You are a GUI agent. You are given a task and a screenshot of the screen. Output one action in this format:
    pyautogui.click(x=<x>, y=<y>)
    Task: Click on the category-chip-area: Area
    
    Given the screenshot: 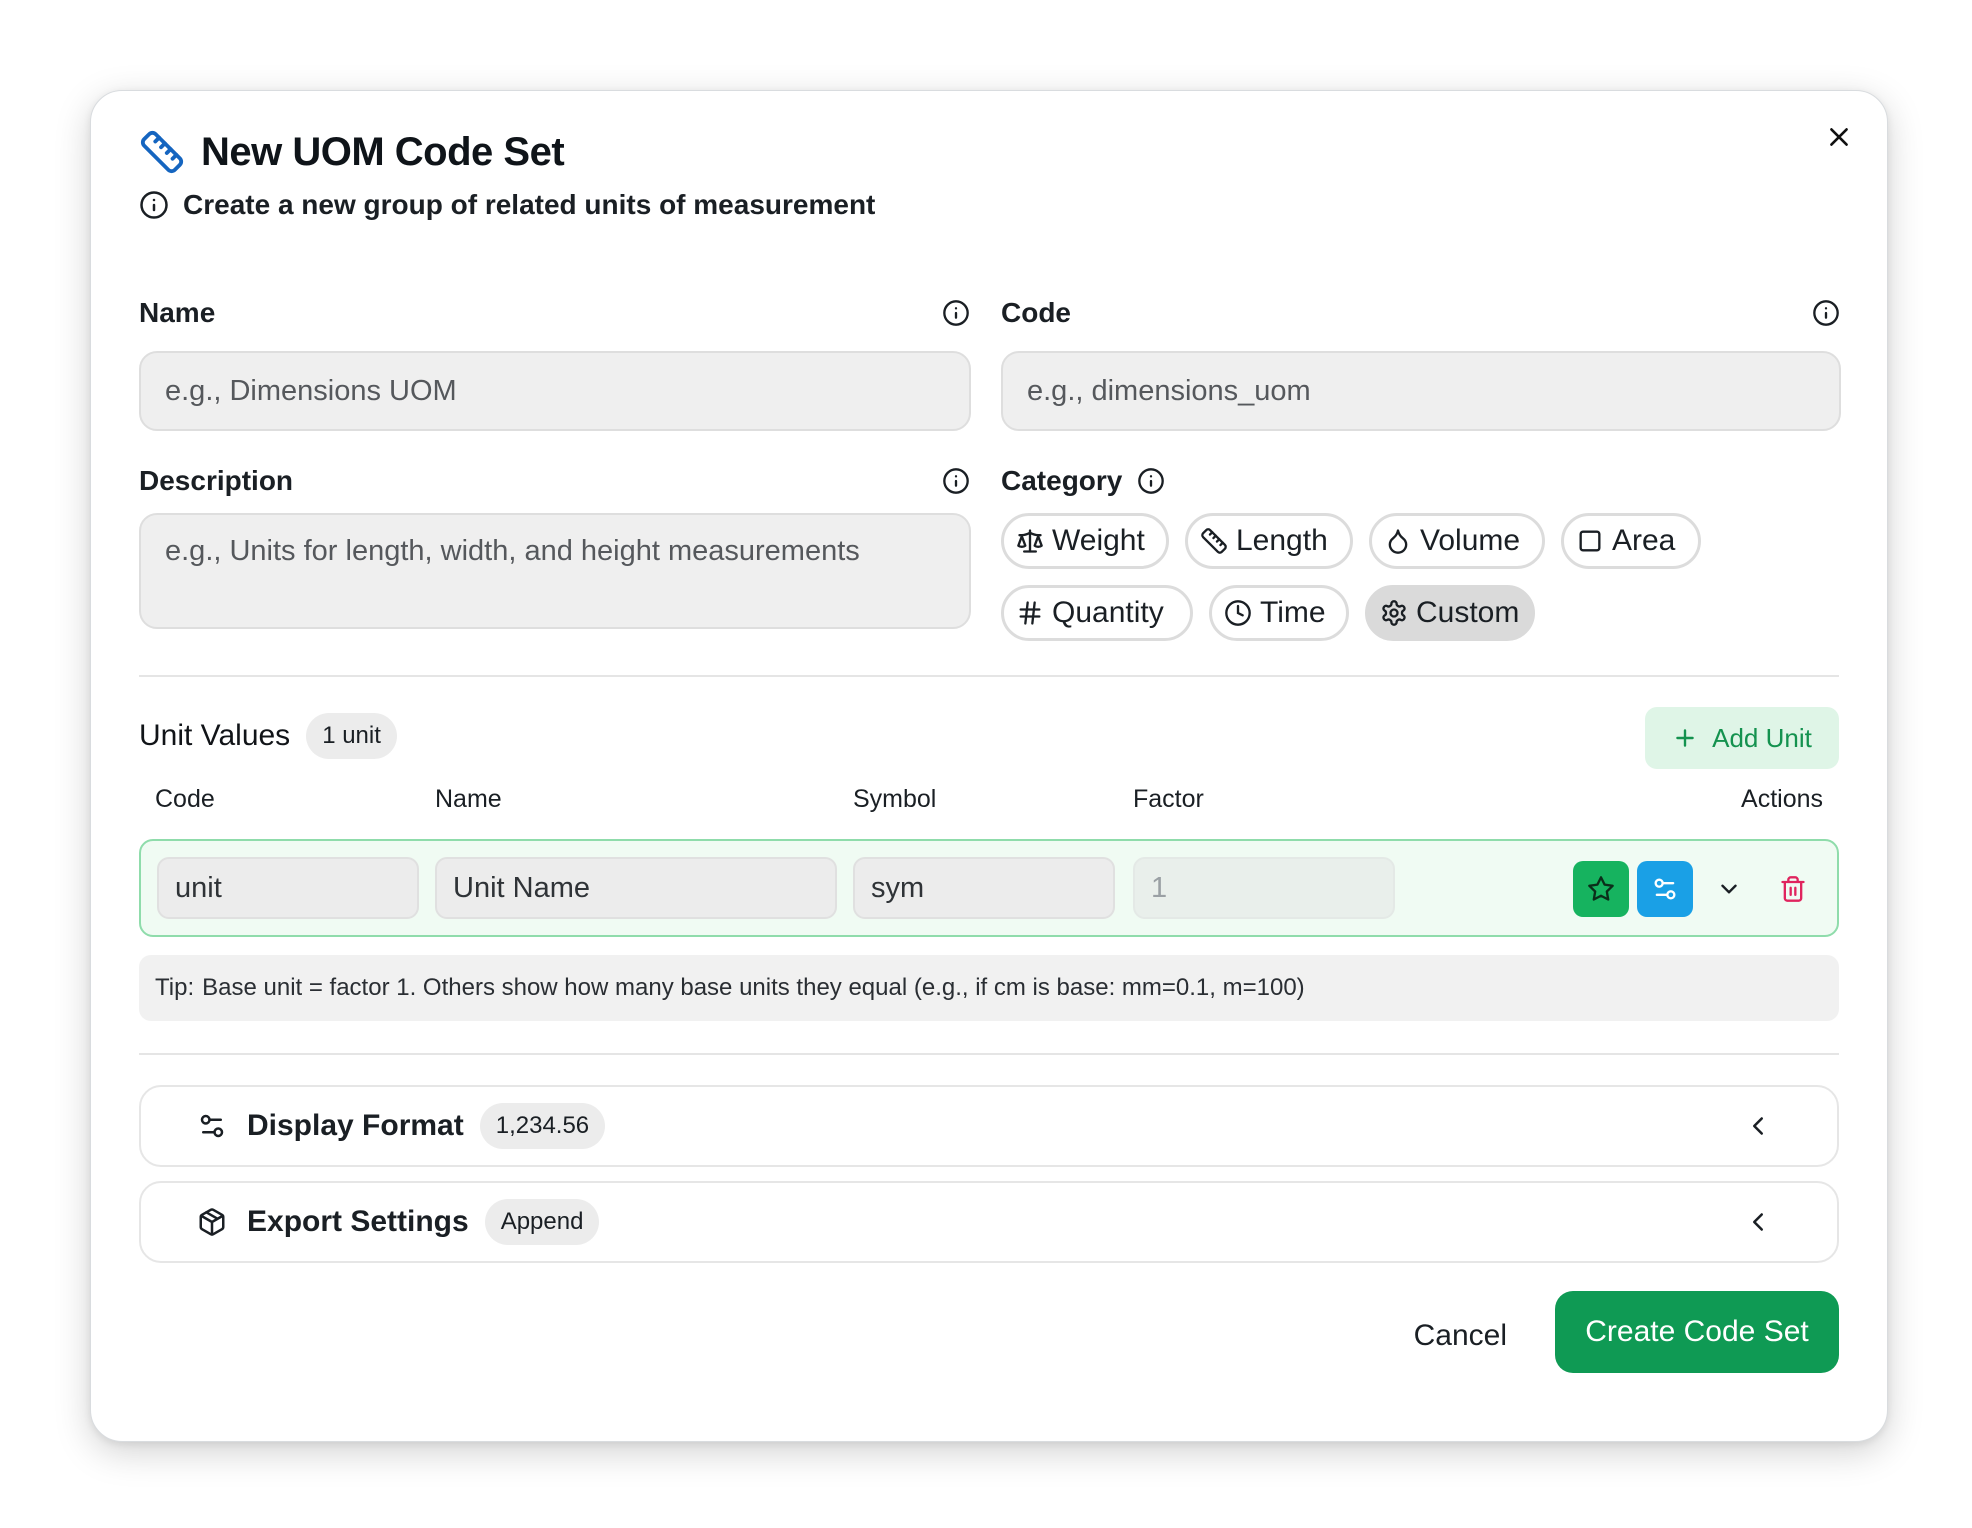 What is the action you would take?
    pyautogui.click(x=1631, y=541)
    